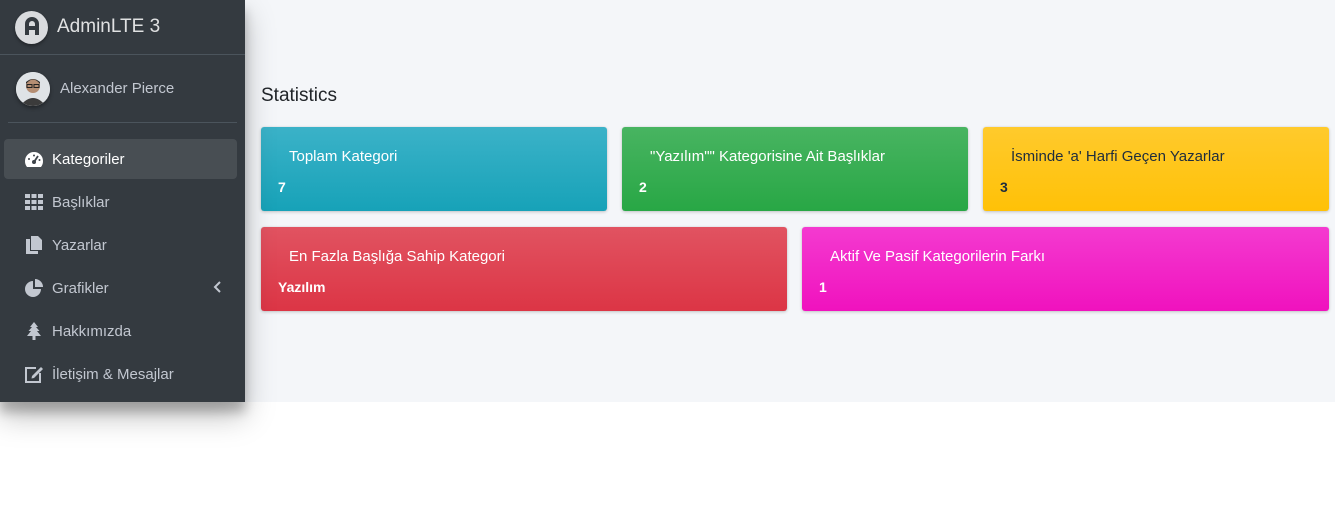 Image resolution: width=1335 pixels, height=524 pixels. I want to click on stat-box-toplam-kategori: Toplam Kategori 7, so click(434, 169).